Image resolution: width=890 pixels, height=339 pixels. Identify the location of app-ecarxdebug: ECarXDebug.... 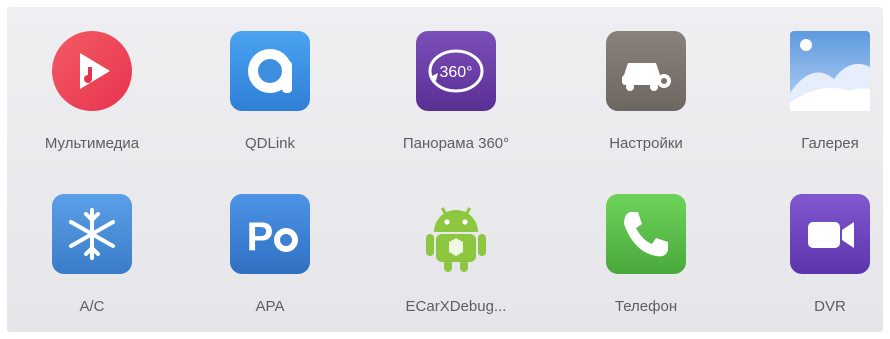
(456, 239).